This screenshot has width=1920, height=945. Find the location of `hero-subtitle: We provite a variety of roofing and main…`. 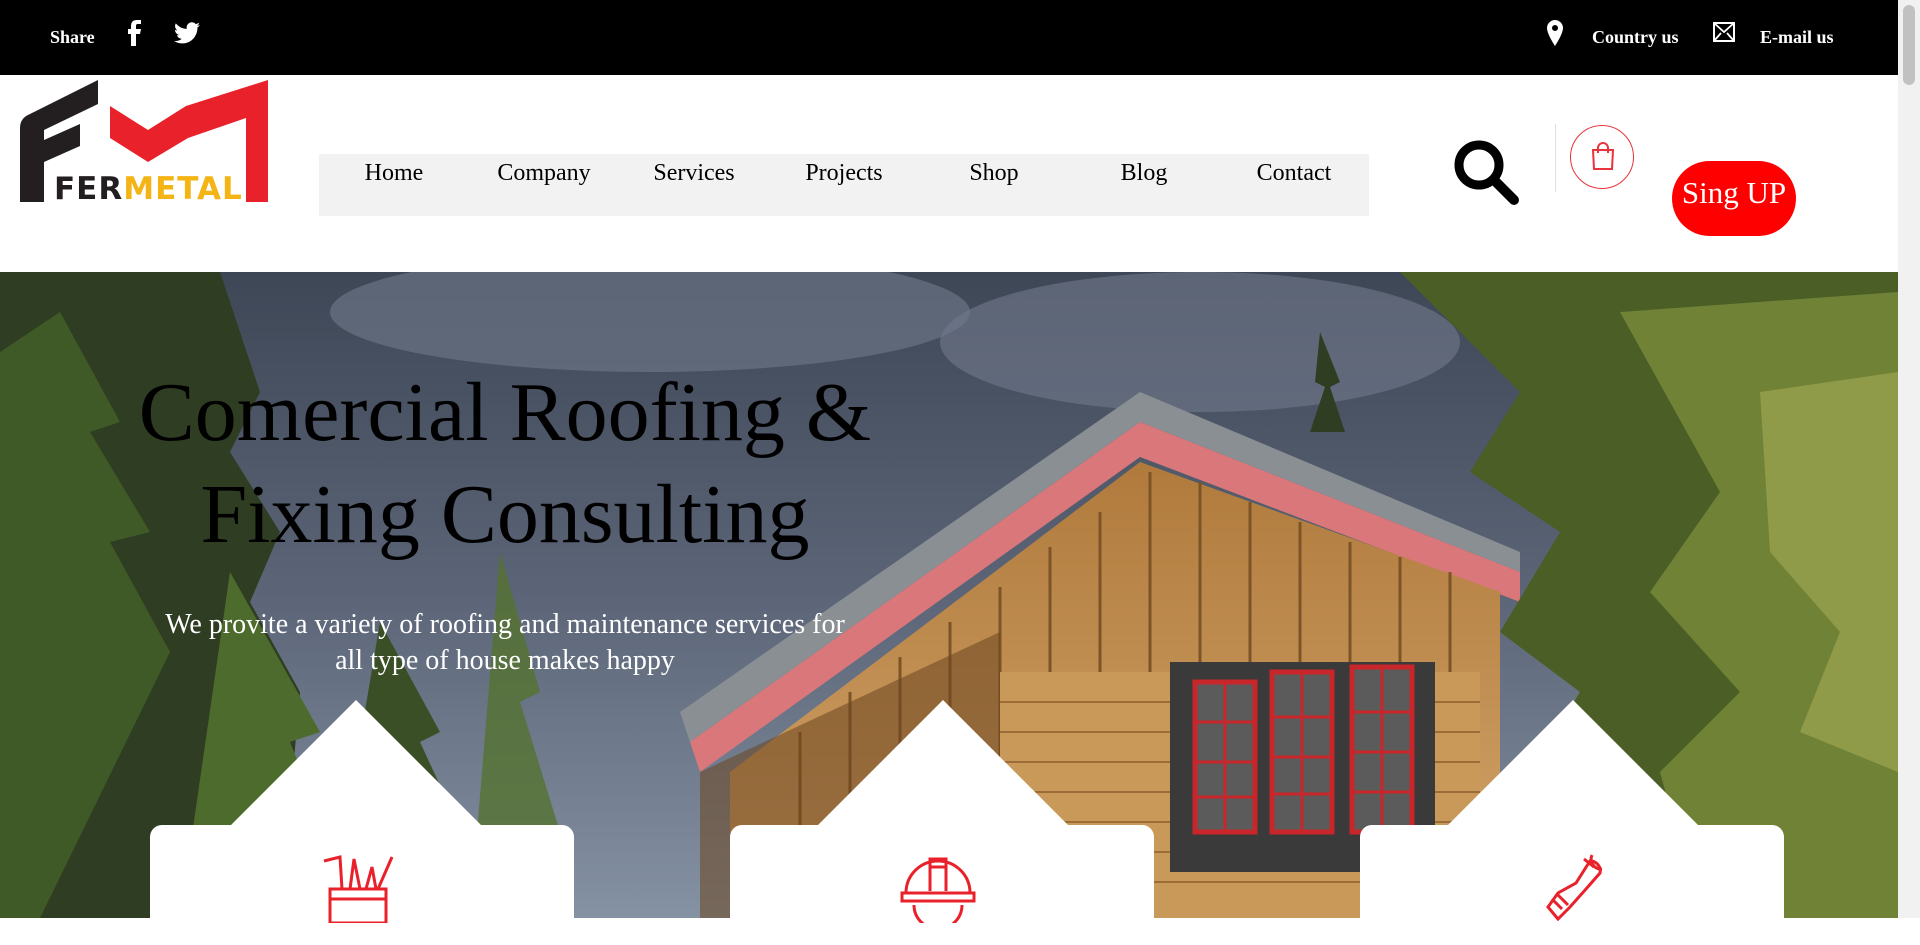

hero-subtitle: We provite a variety of roofing and main… is located at coordinates (505, 643).